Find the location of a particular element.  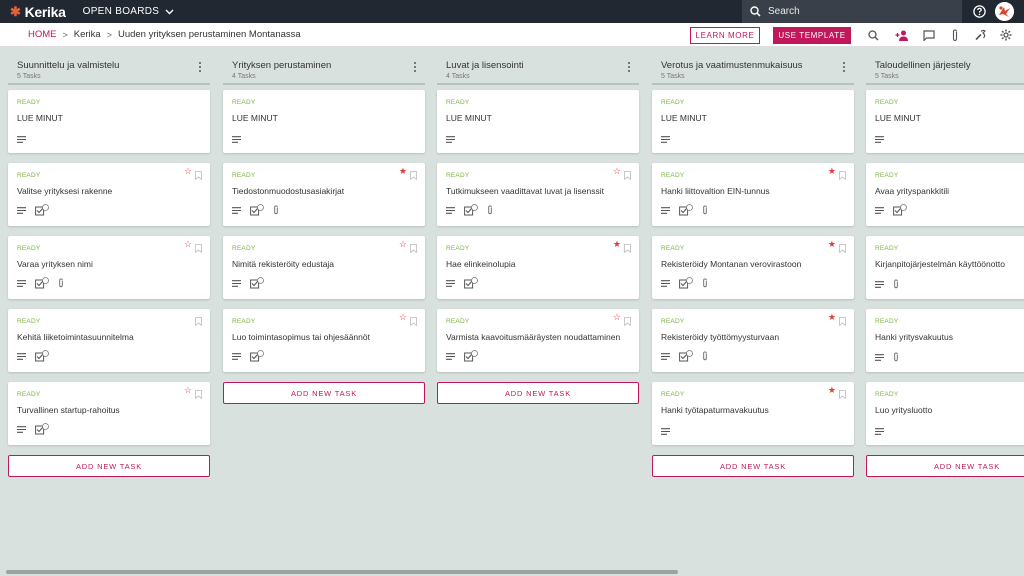

tools-icon is located at coordinates (980, 35).